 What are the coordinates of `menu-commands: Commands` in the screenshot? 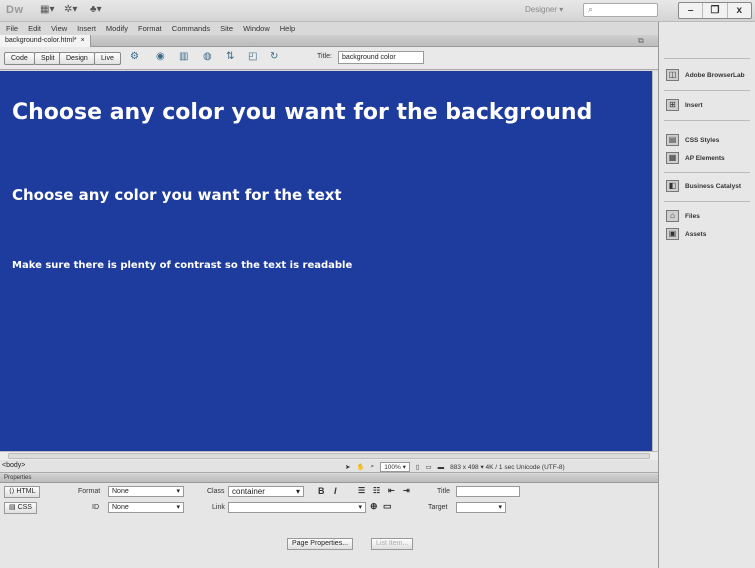 It's located at (191, 28).